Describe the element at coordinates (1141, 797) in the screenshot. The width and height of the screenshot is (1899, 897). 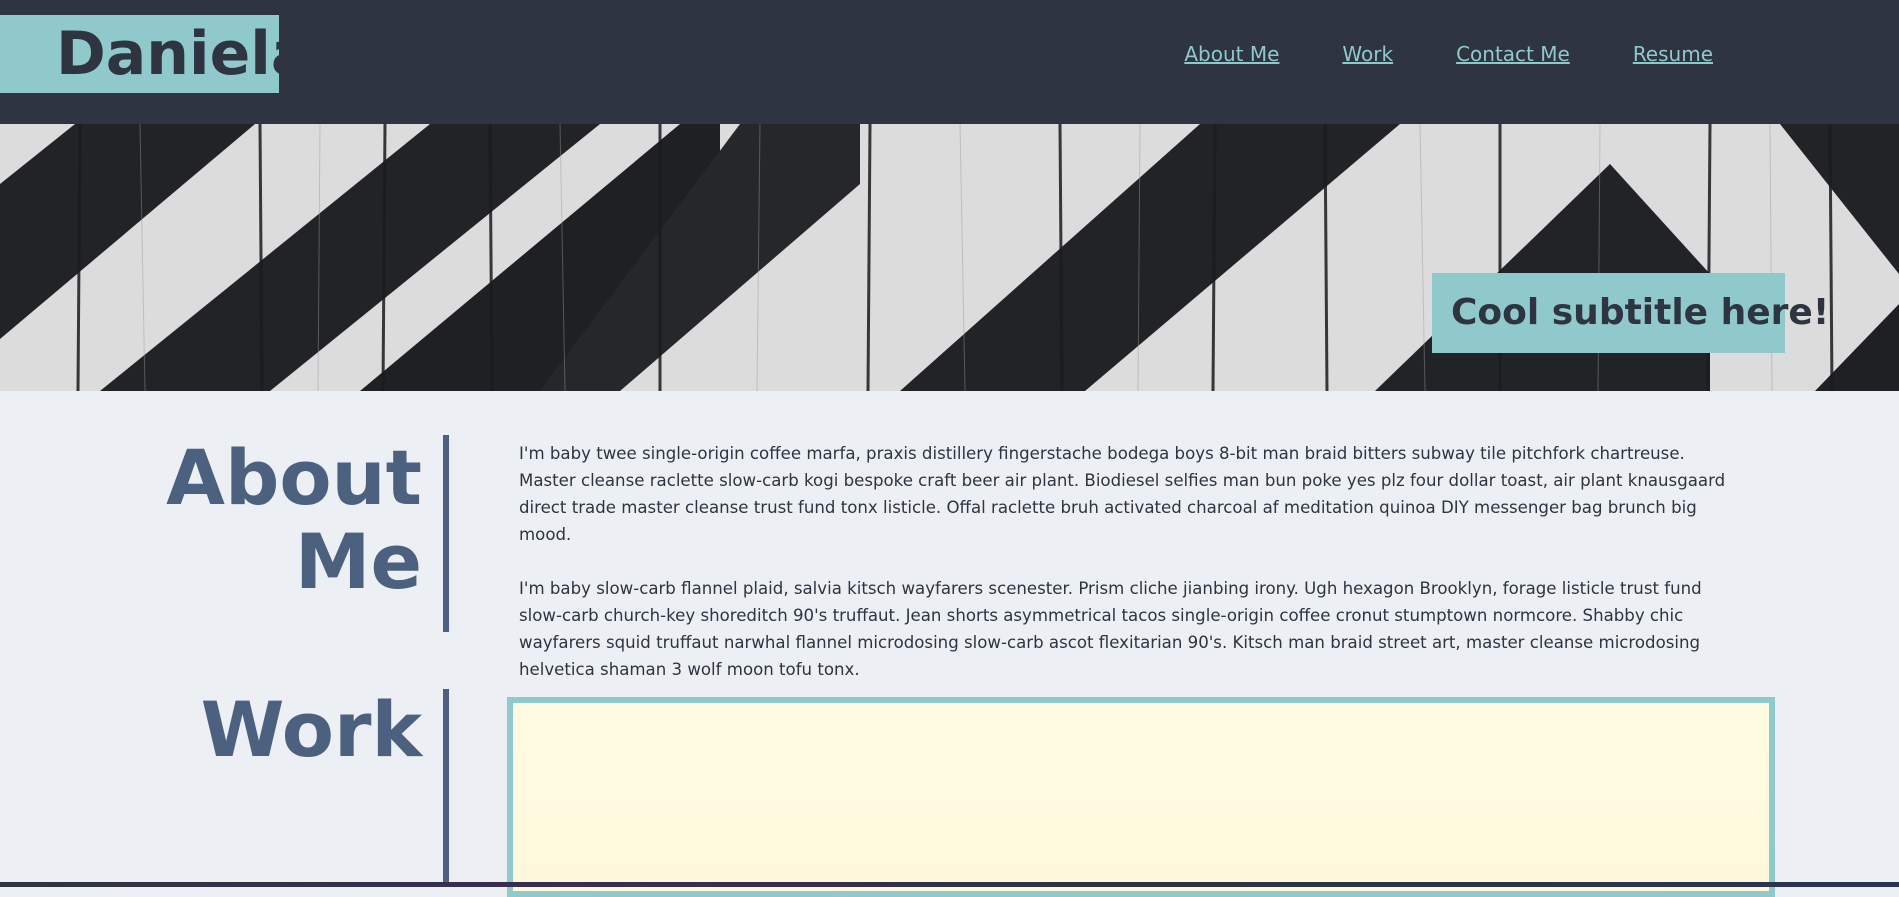
I see `work-project-preview` at that location.